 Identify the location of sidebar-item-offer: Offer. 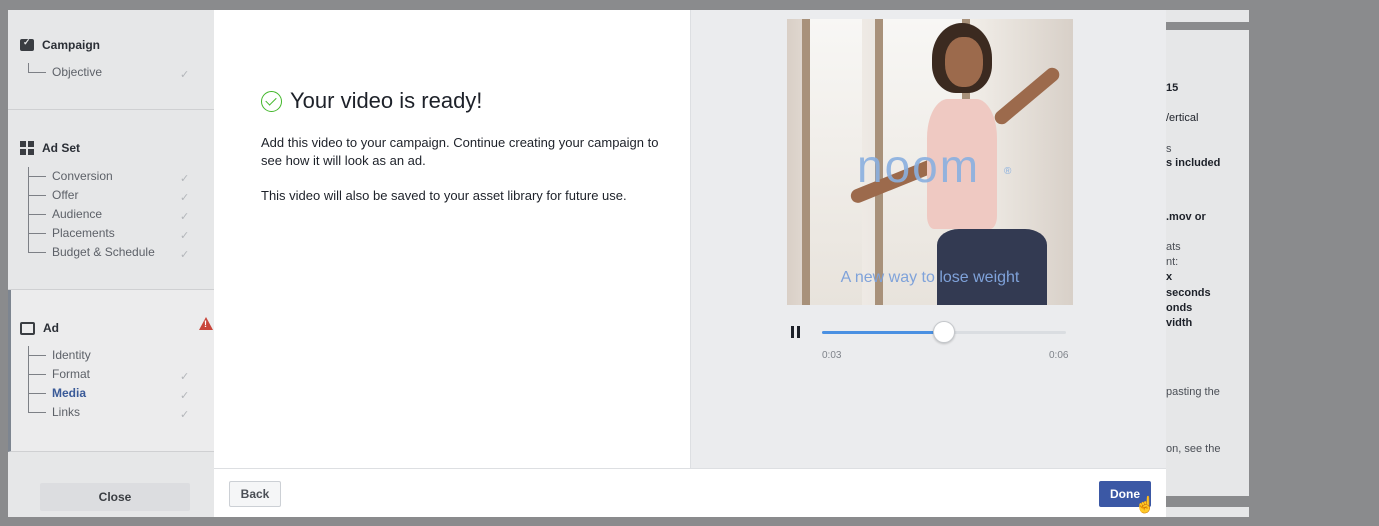
(91, 195).